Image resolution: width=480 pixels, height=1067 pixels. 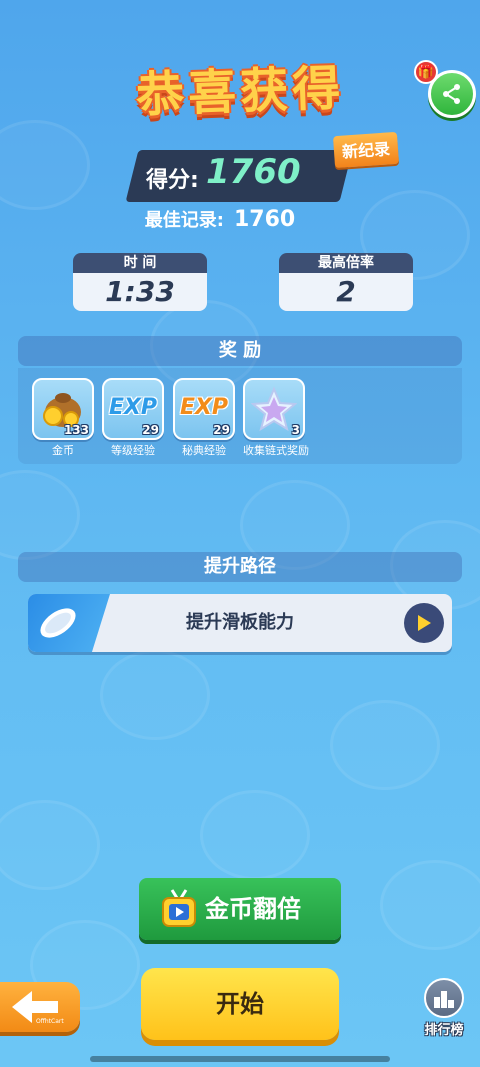 I want to click on new-record-badge: 新纪录, so click(x=366, y=150).